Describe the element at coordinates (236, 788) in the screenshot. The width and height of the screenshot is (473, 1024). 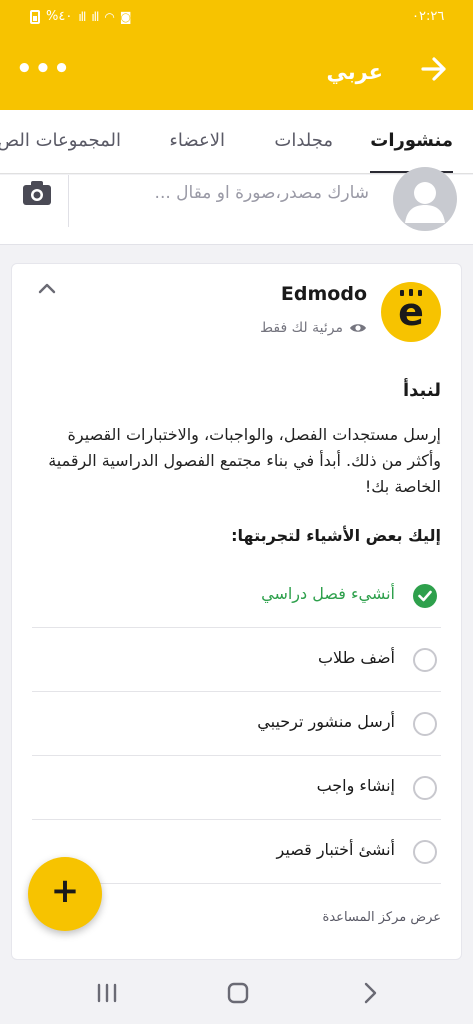
I see `checklist-item-create-assignment: إنشاء واجب` at that location.